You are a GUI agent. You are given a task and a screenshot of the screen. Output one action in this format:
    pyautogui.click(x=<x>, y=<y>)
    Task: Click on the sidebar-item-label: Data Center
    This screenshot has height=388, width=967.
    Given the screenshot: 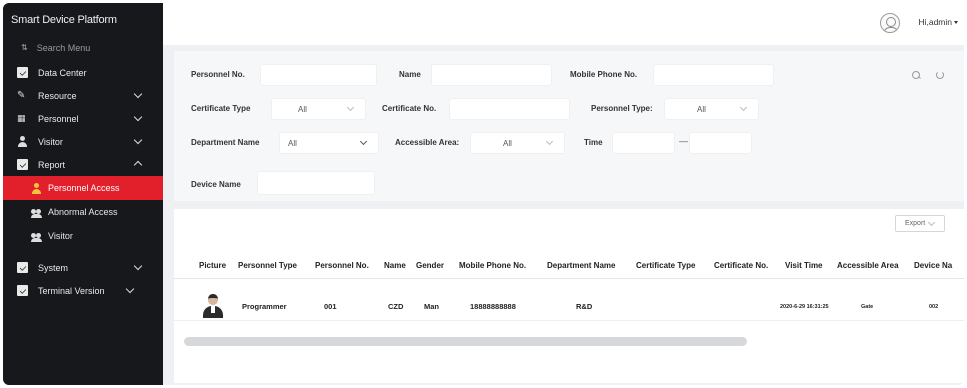 What is the action you would take?
    pyautogui.click(x=62, y=72)
    